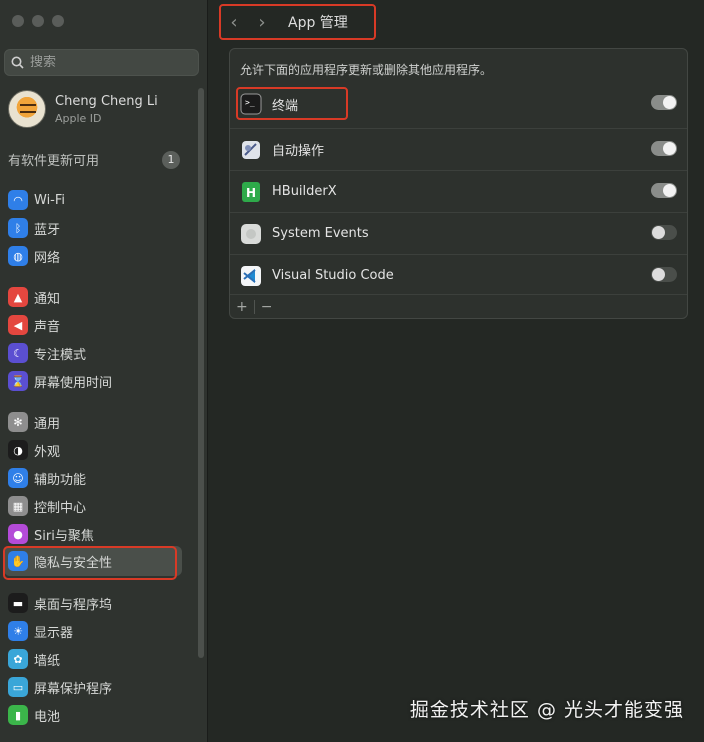  What do you see at coordinates (95, 297) in the screenshot?
I see `sidebar-item: ▲ 通知` at bounding box center [95, 297].